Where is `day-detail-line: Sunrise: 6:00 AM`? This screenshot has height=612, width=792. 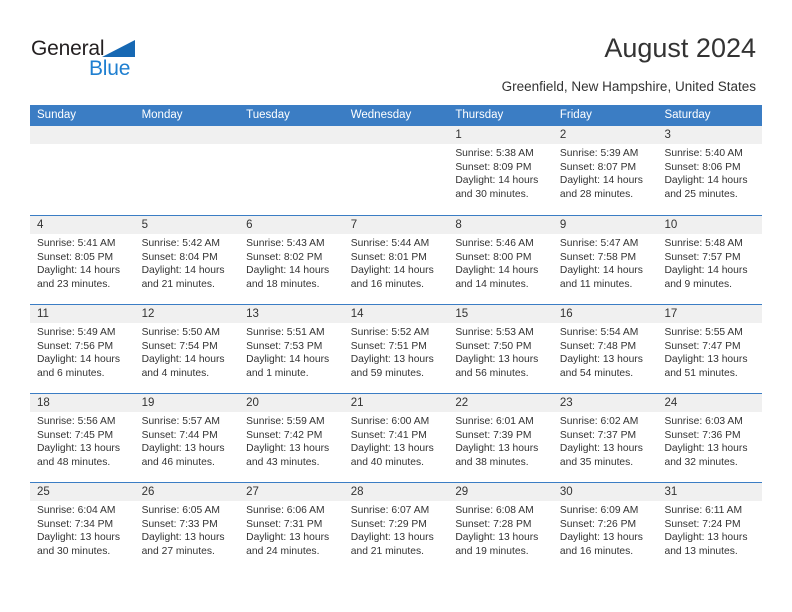 day-detail-line: Sunrise: 6:00 AM is located at coordinates (390, 421).